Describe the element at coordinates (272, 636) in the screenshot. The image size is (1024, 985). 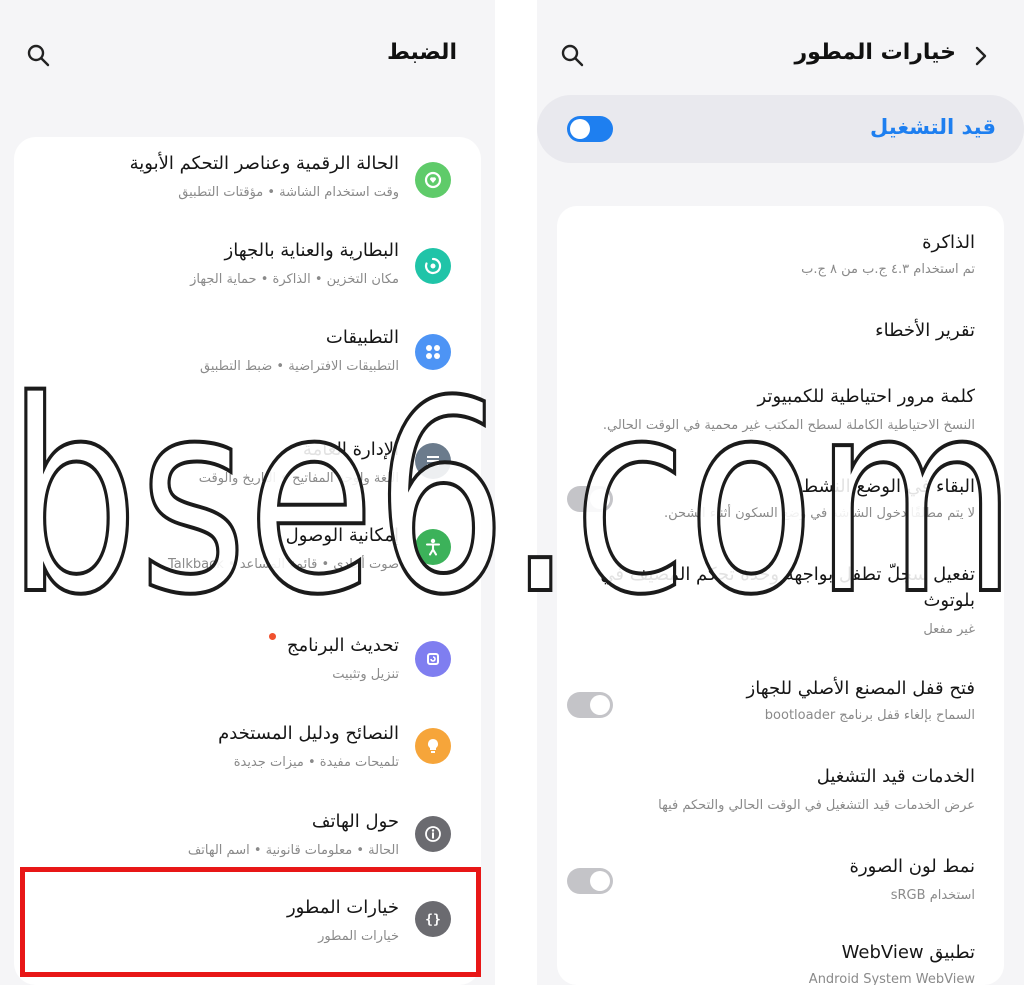
I see `notification-dot` at that location.